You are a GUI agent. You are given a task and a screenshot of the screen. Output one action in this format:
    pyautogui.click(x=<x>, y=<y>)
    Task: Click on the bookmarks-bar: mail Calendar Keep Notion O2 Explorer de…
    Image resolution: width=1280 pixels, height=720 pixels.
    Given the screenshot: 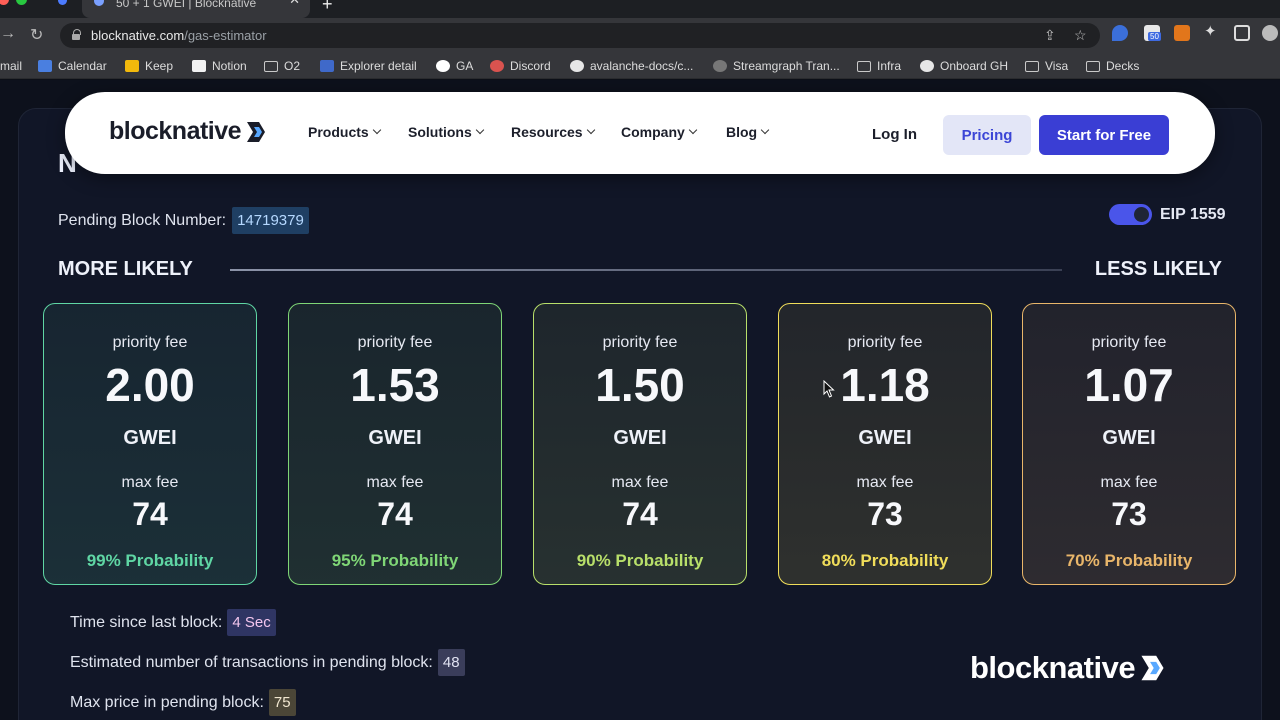 What is the action you would take?
    pyautogui.click(x=640, y=66)
    